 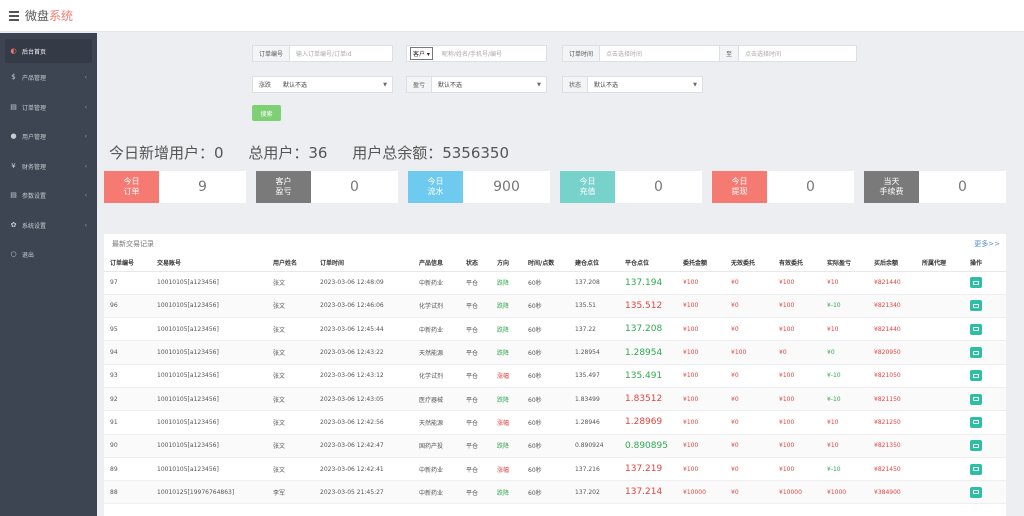 I want to click on table-cell: 2023-03-06 12:48:09, so click(x=363, y=283).